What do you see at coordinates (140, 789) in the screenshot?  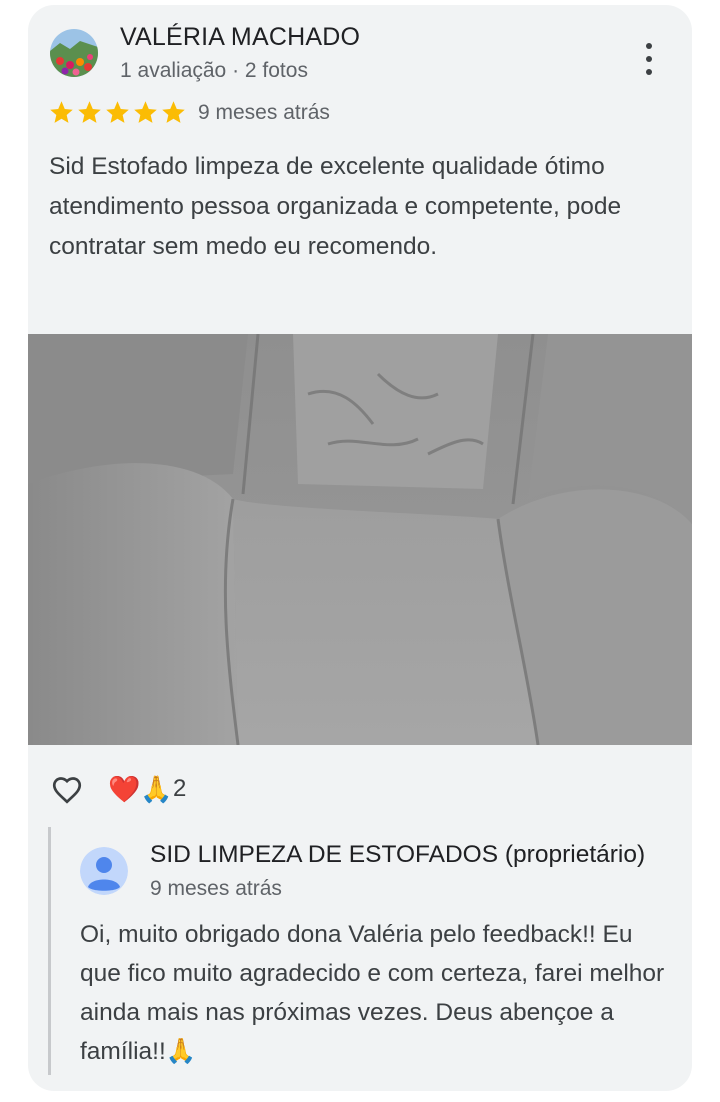 I see `reaction-emojis: ❤️🙏` at bounding box center [140, 789].